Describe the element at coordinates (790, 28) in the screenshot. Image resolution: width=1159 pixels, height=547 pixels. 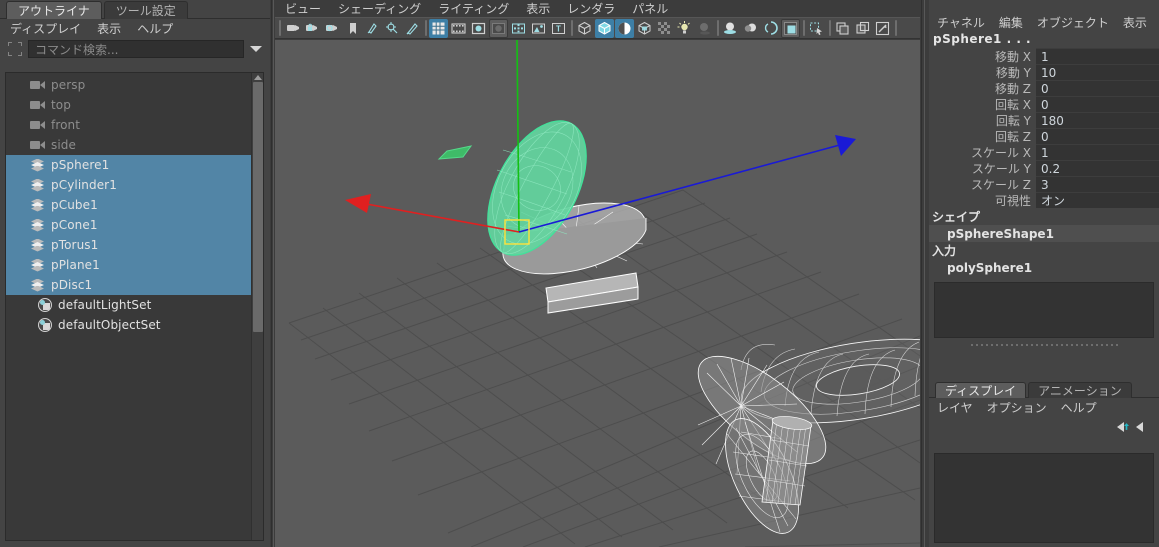
I see `viewport-fx-icon` at that location.